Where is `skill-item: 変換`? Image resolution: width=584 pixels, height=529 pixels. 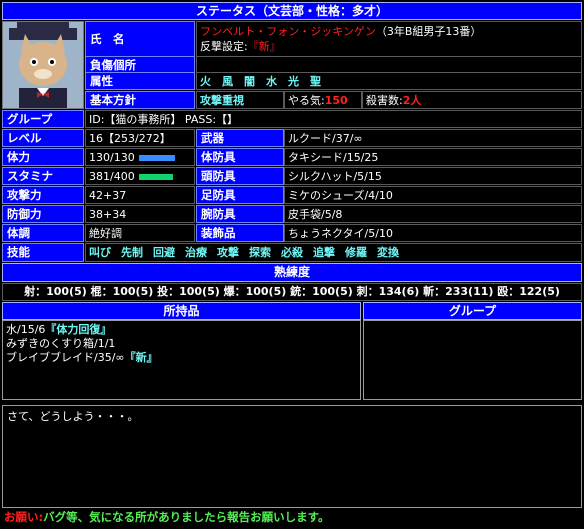 skill-item: 変換 is located at coordinates (388, 252).